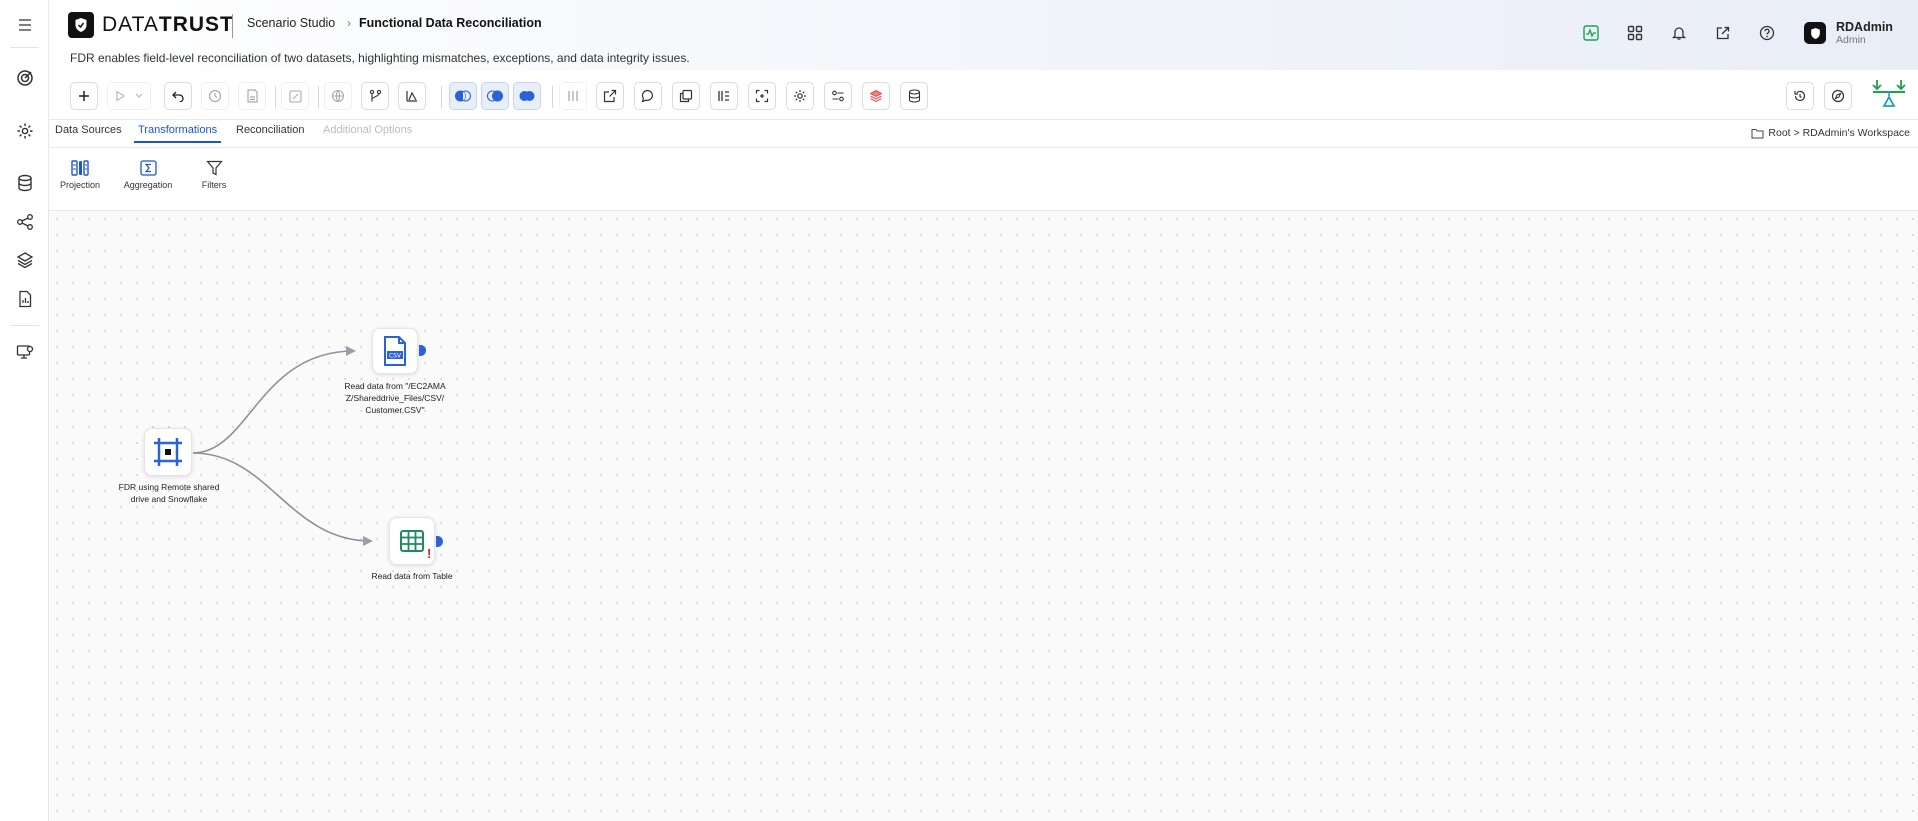 The width and height of the screenshot is (1918, 821). I want to click on split-view-button, so click(724, 96).